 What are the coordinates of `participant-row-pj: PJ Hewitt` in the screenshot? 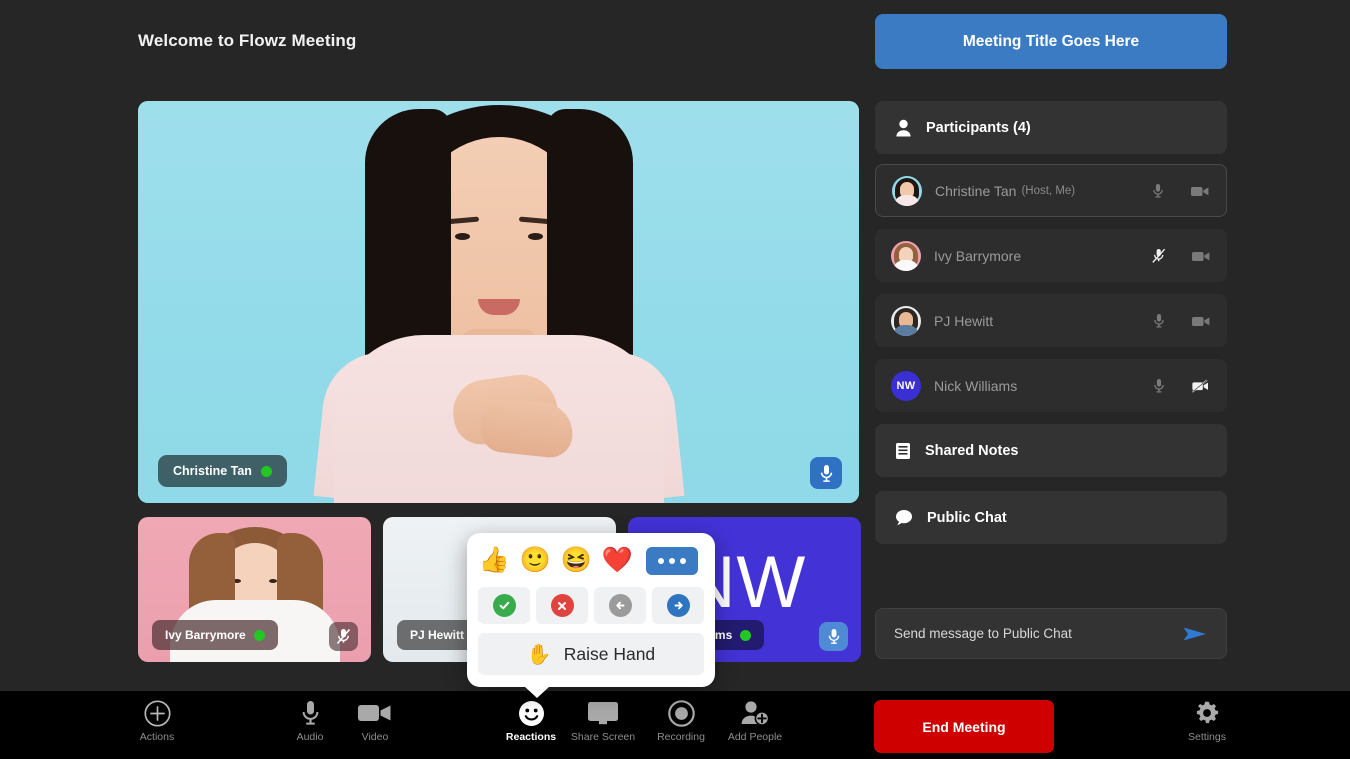 It's located at (1051, 320).